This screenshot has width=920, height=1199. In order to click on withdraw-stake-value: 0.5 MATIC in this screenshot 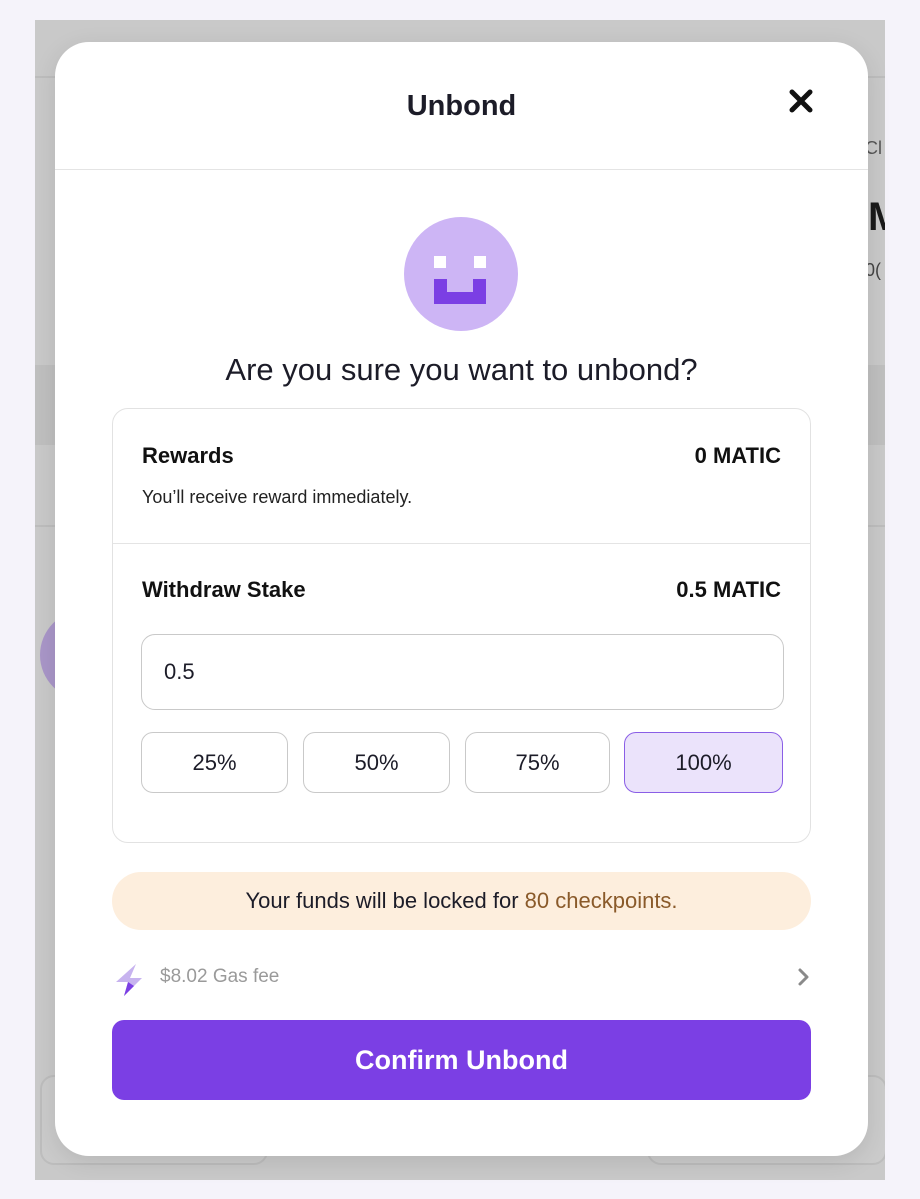, I will do `click(728, 589)`.